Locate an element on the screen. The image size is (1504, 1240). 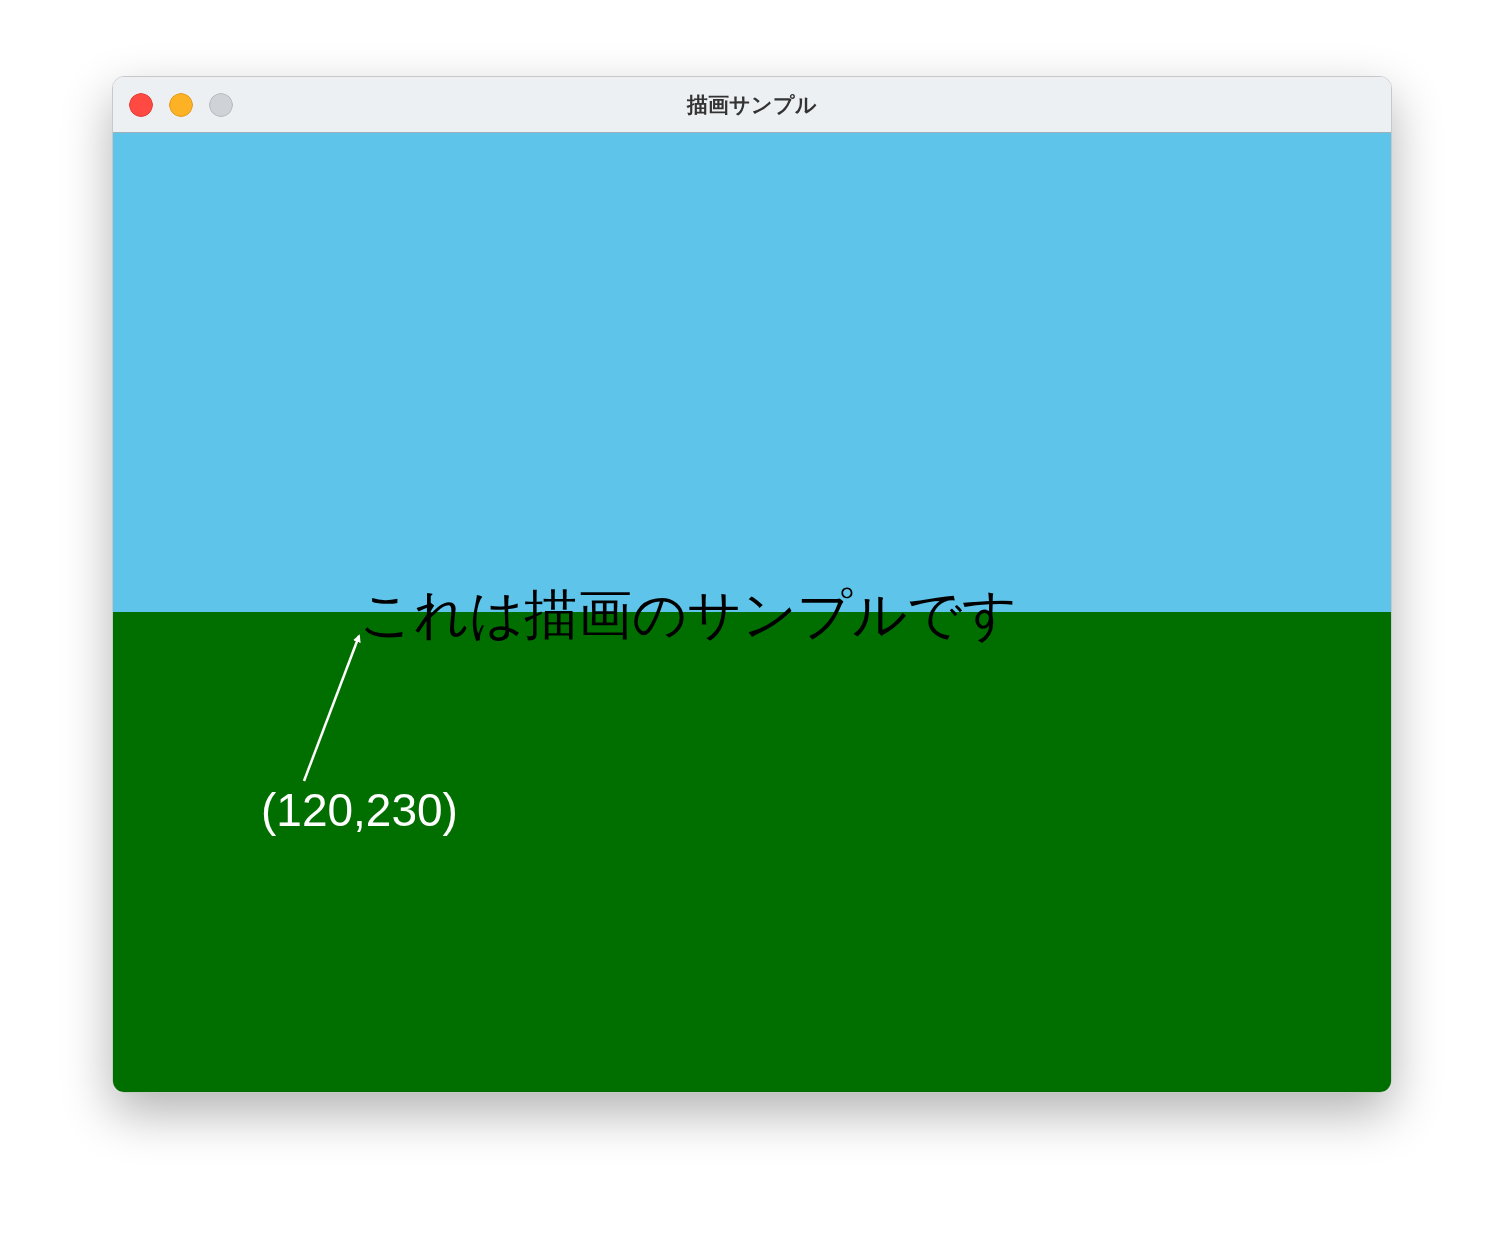
window-title: 描画サンプル is located at coordinates (752, 105).